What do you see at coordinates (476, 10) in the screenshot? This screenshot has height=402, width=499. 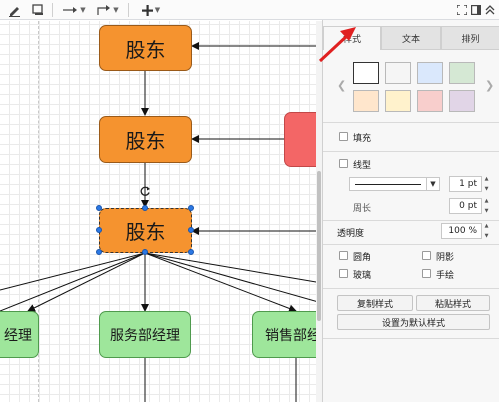 I see `split-panel-icon` at bounding box center [476, 10].